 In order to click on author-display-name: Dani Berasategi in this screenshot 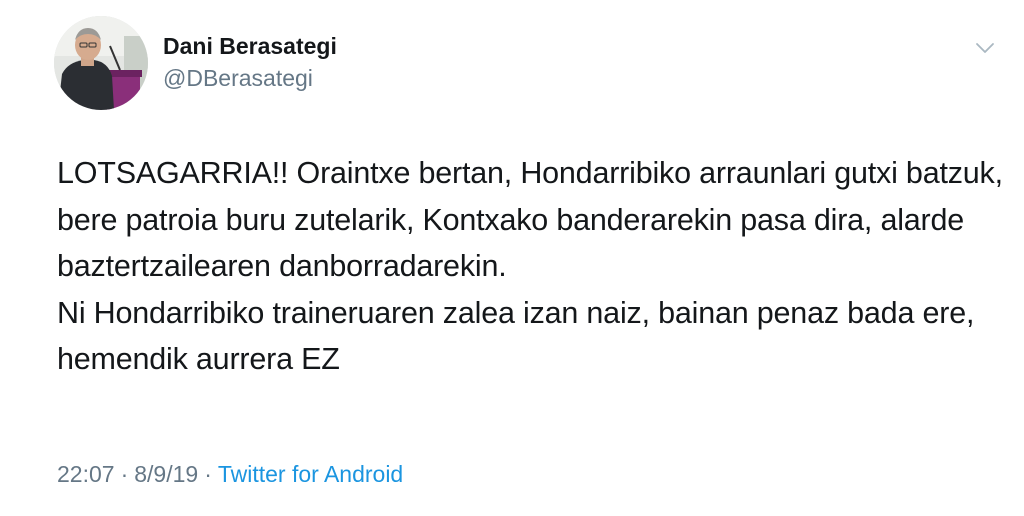, I will do `click(250, 46)`.